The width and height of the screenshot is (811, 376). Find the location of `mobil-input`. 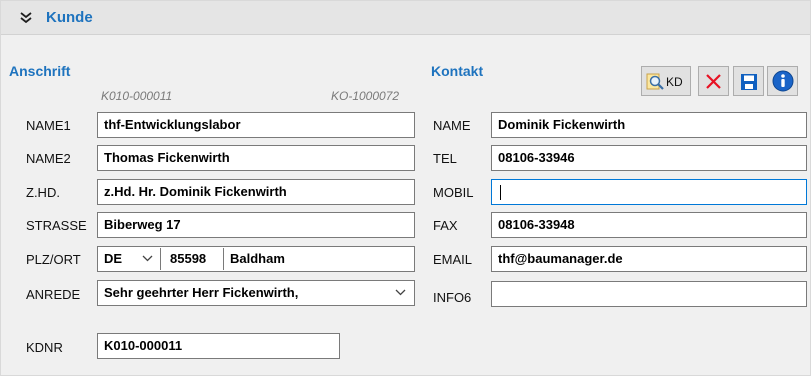

mobil-input is located at coordinates (649, 192).